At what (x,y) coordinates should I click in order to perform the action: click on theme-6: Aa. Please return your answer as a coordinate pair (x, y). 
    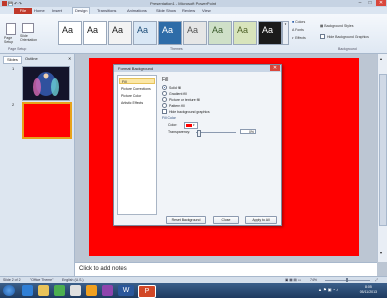
    Looking at the image, I should click on (195, 33).